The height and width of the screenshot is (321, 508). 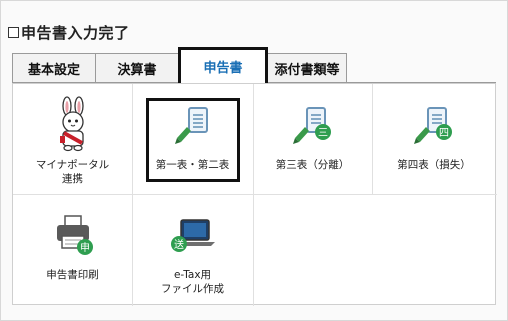 I want to click on tile-etax-file: 送 e-Tax用 ファイル作成, so click(x=192, y=249).